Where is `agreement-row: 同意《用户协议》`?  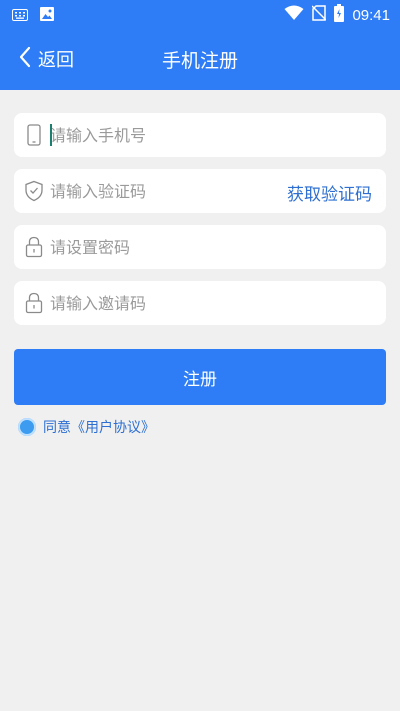
agreement-row: 同意《用户协议》 is located at coordinates (86, 427).